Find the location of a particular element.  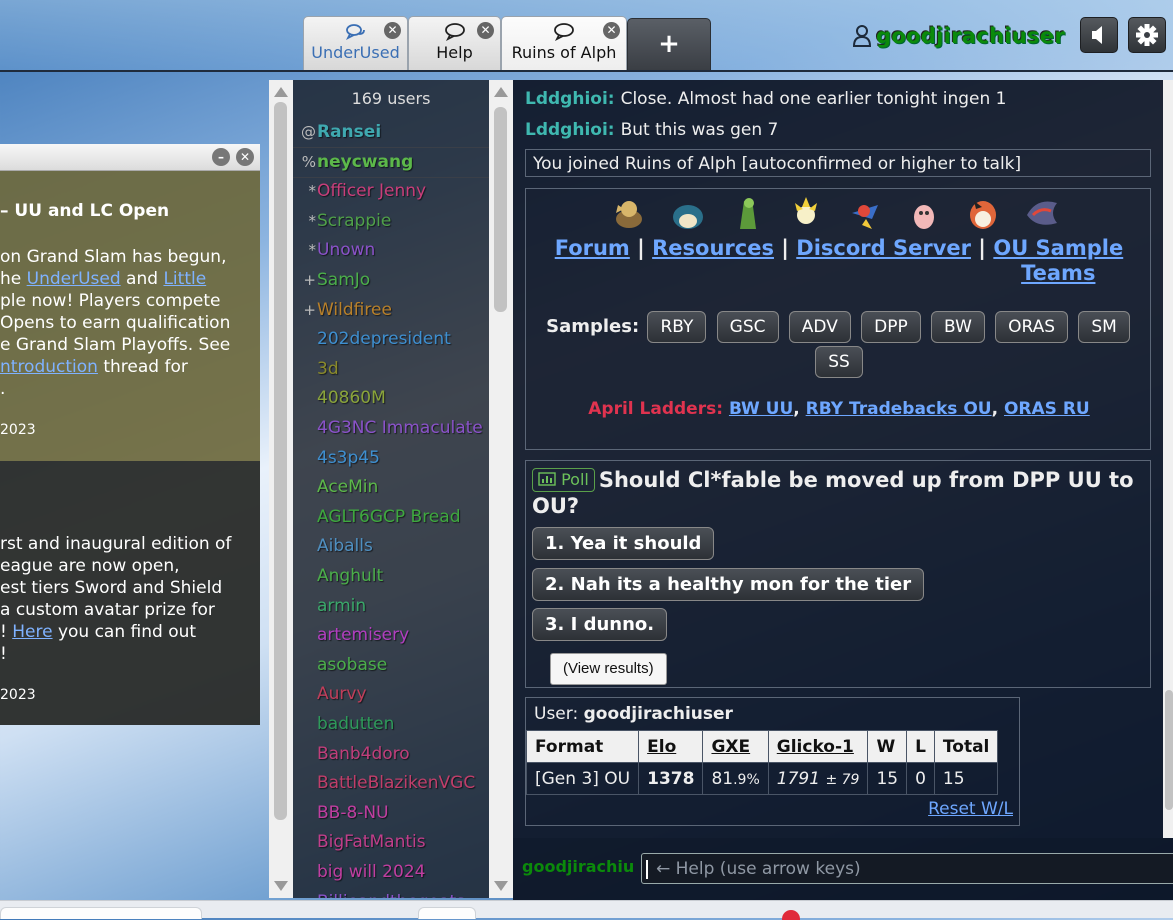

user-list-item: +Wildfiree is located at coordinates (391, 310).